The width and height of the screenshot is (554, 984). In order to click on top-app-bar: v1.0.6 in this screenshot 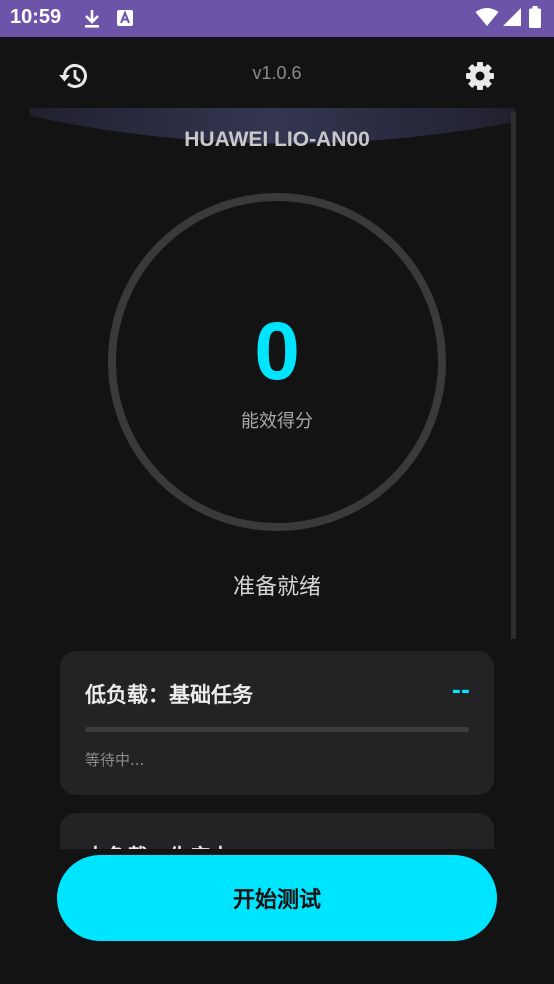, I will do `click(277, 75)`.